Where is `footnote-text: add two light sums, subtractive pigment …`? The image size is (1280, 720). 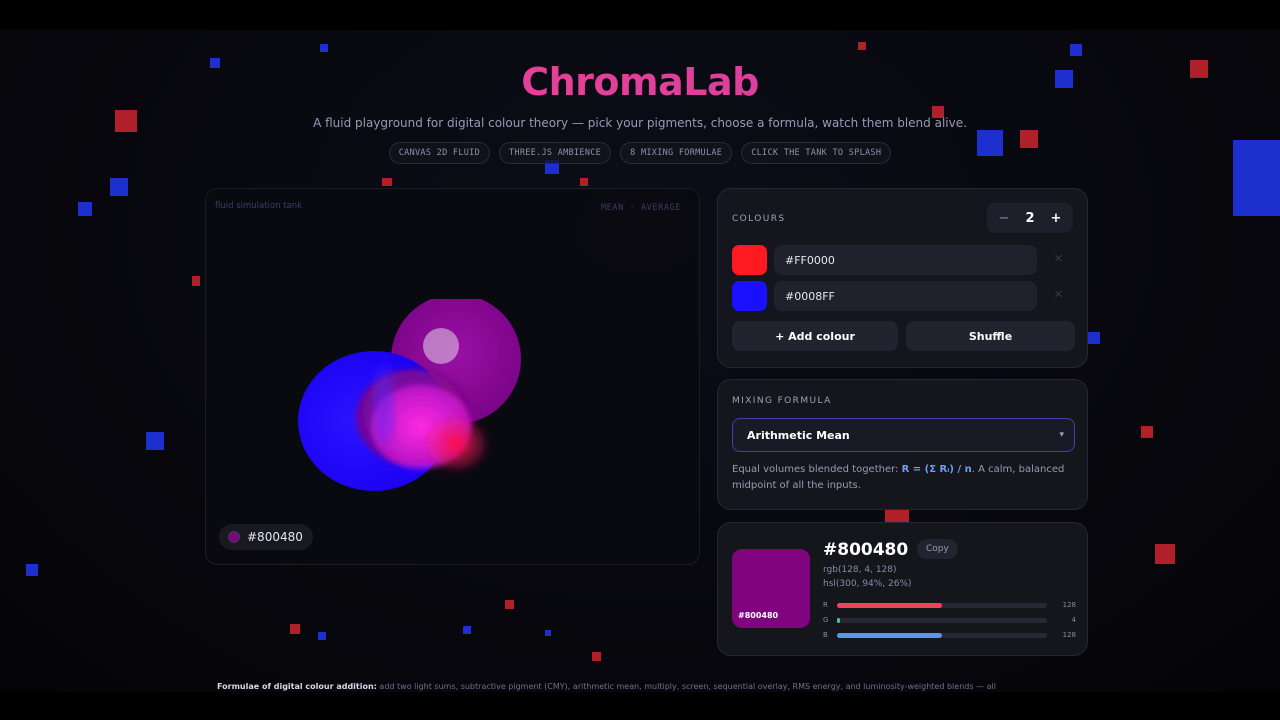 footnote-text: add two light sums, subtractive pigment … is located at coordinates (686, 686).